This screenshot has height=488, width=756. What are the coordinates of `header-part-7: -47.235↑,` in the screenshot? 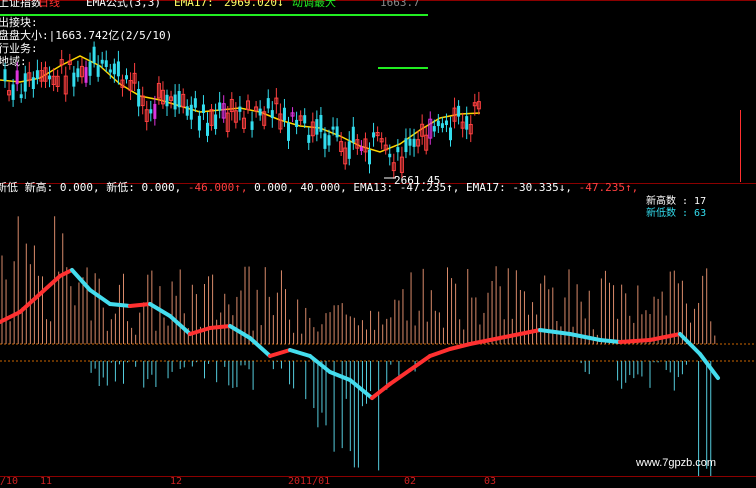 It's located at (608, 187).